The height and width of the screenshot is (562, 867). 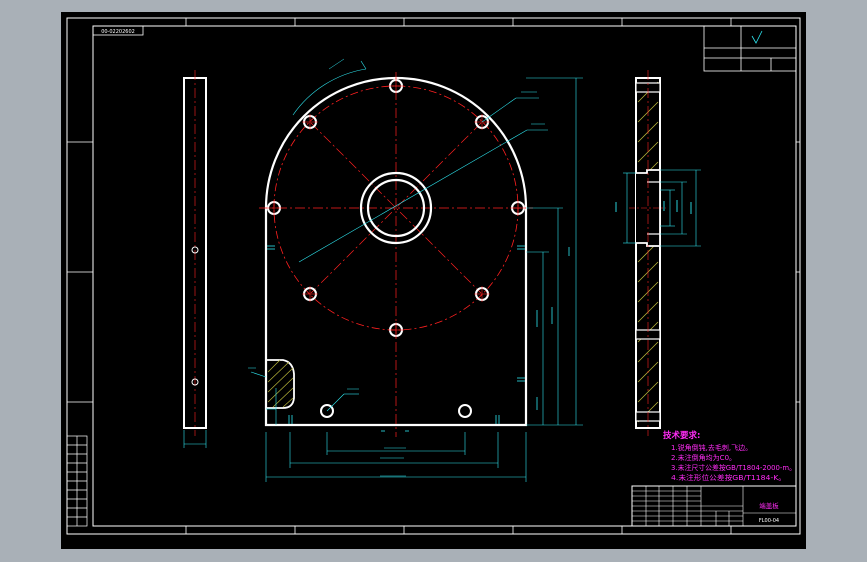 I want to click on tech-req-item-2: 2.未注倒角均为C0。, so click(x=703, y=457).